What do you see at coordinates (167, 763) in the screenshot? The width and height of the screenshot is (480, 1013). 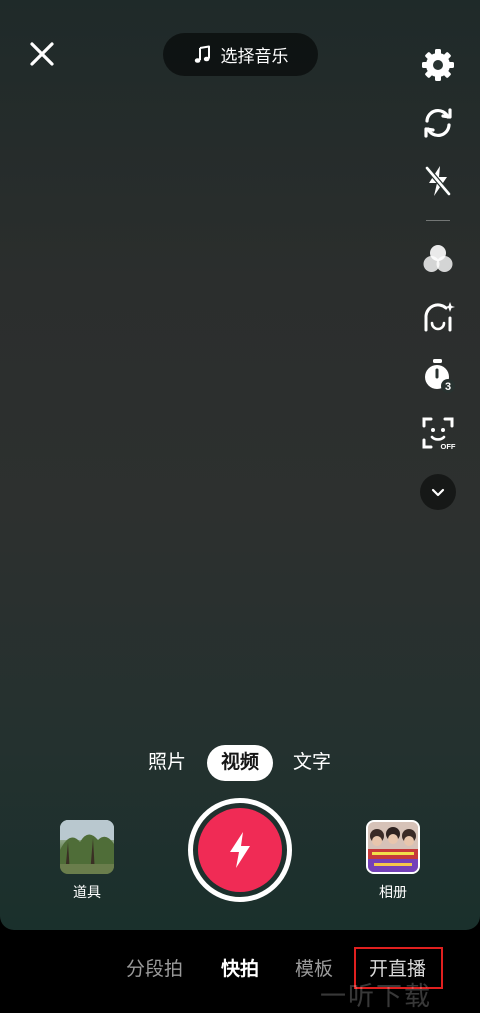 I see `mode-photo: 照片` at bounding box center [167, 763].